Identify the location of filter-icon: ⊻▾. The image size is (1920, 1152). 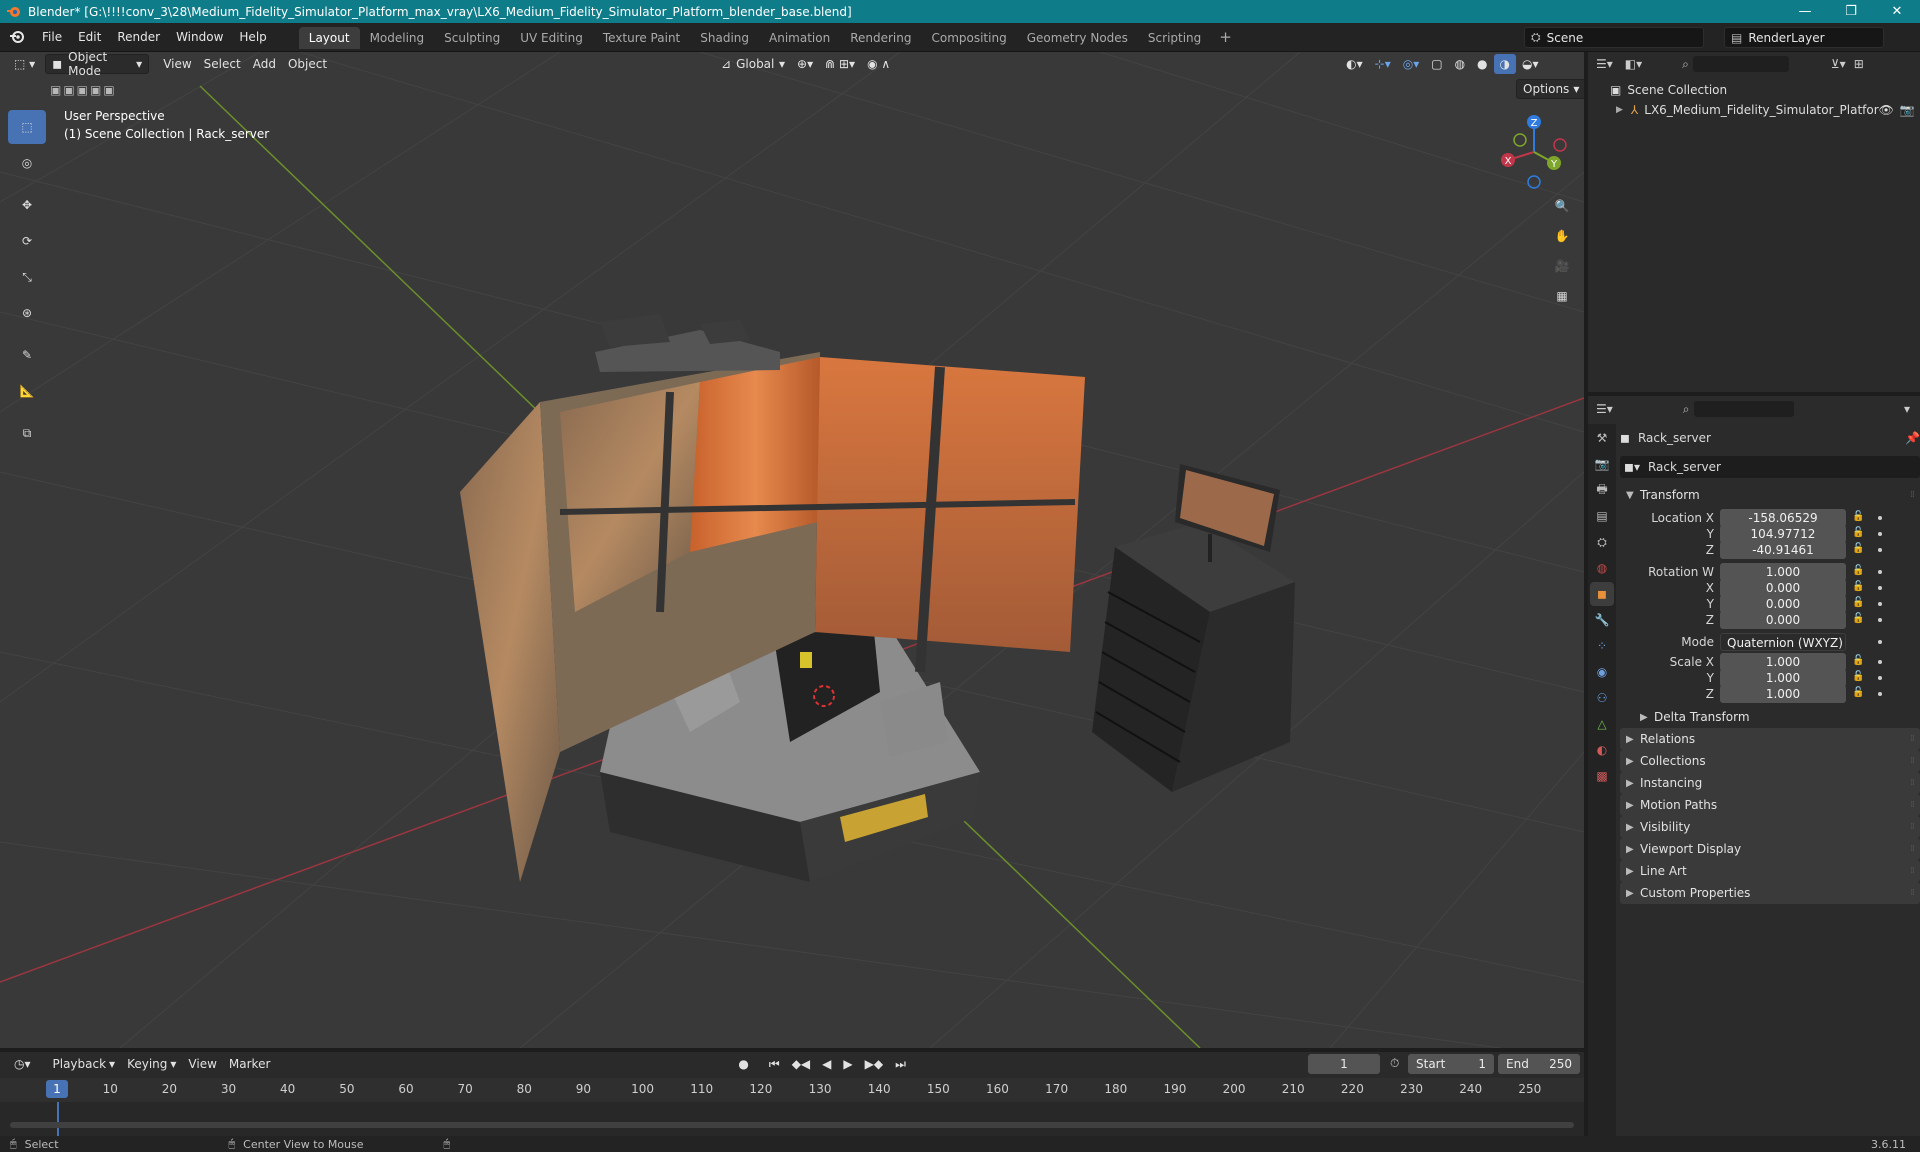
(1838, 64).